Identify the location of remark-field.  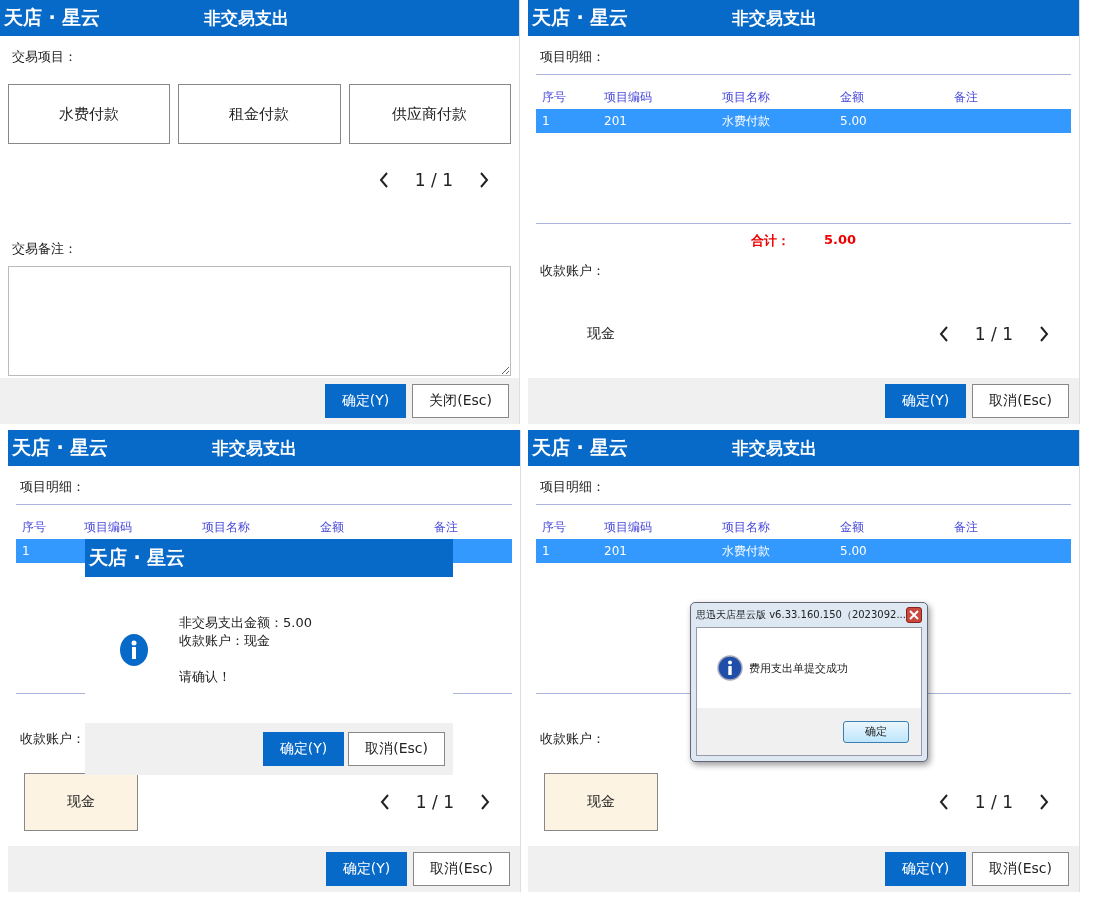
(259, 321).